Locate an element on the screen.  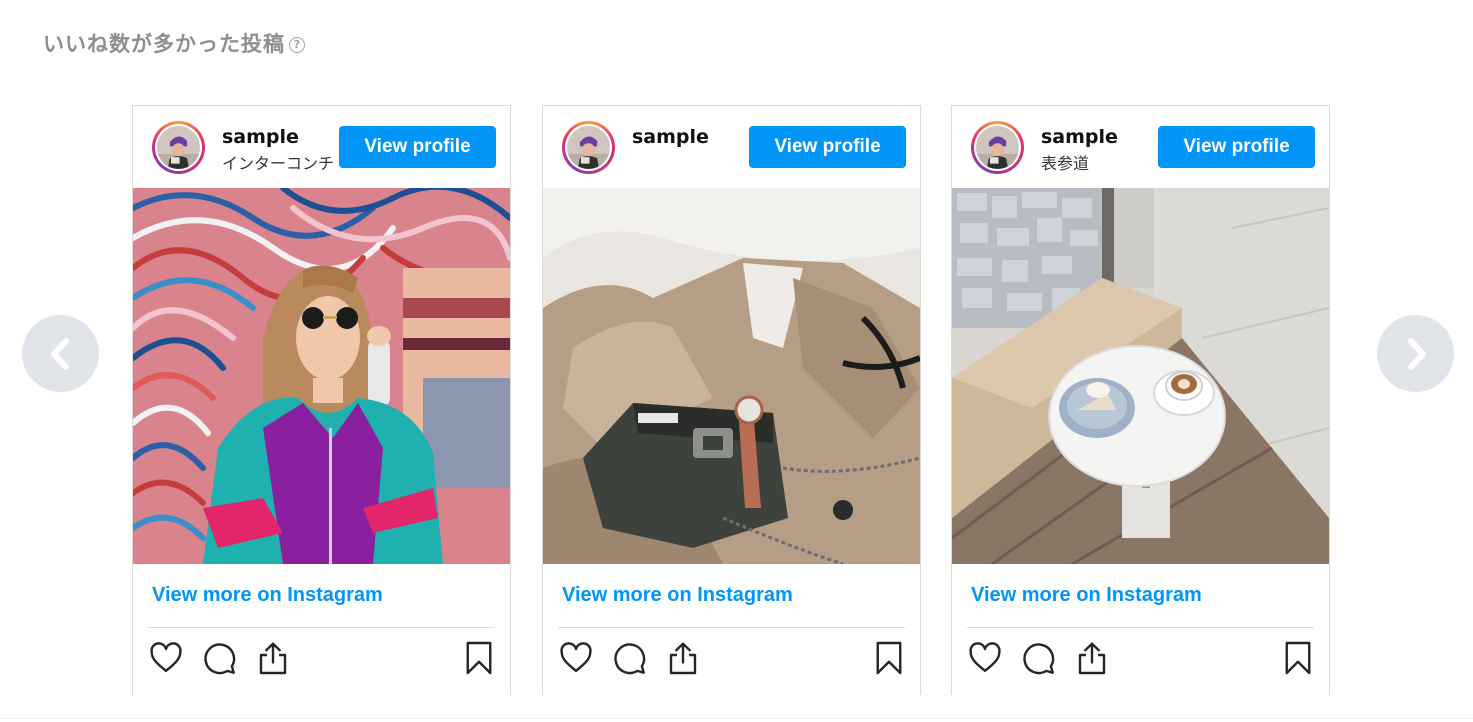
post-header: sample View profile is located at coordinates (731, 147).